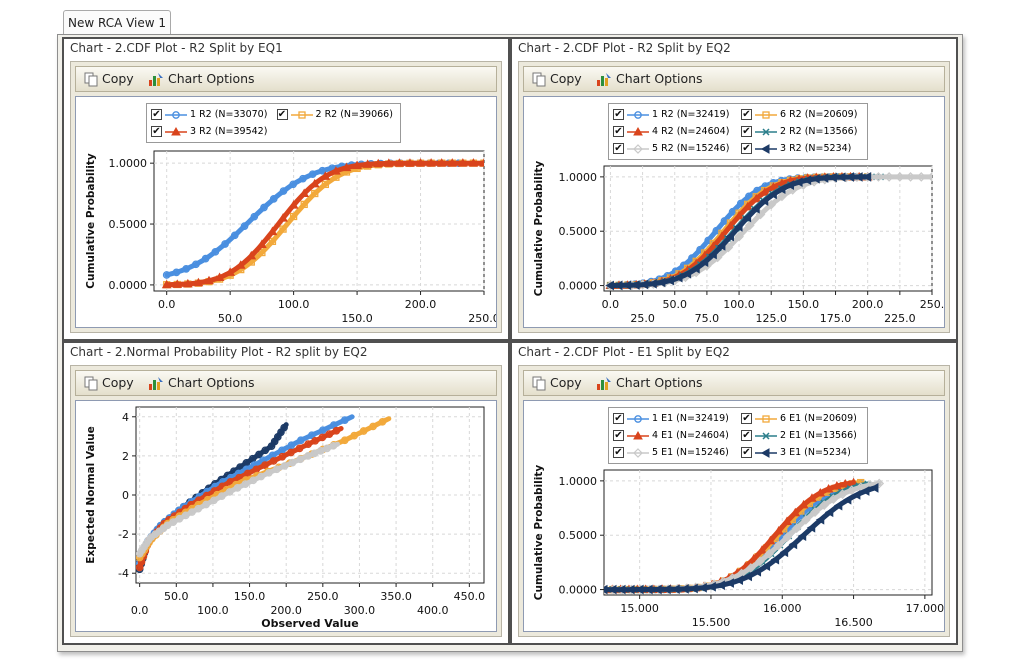  What do you see at coordinates (768, 532) in the screenshot?
I see `plot-box` at bounding box center [768, 532].